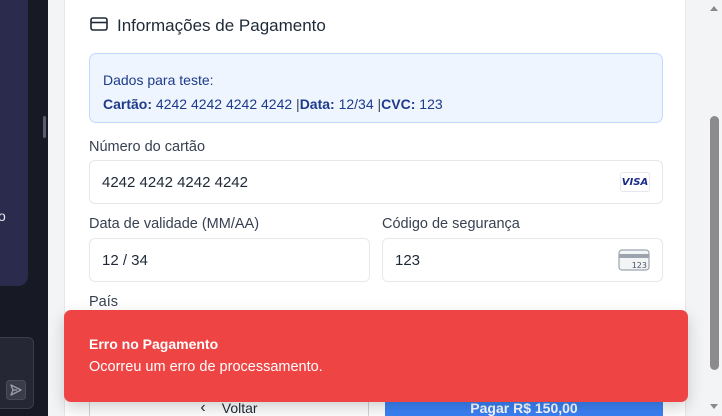 The image size is (722, 416). Describe the element at coordinates (158, 80) in the screenshot. I see `test-data-heading: Dados para teste:` at that location.